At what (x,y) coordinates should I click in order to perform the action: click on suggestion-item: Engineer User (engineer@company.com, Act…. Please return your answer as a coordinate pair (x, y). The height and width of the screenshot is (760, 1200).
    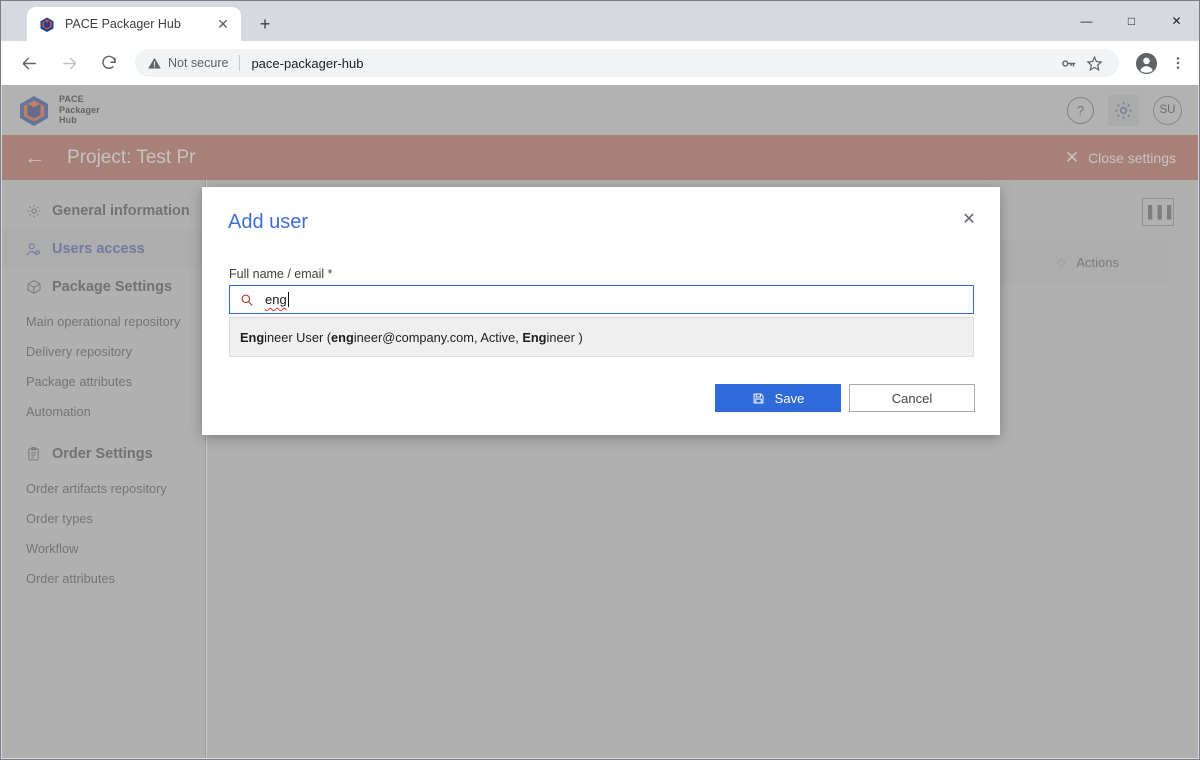
    Looking at the image, I should click on (601, 337).